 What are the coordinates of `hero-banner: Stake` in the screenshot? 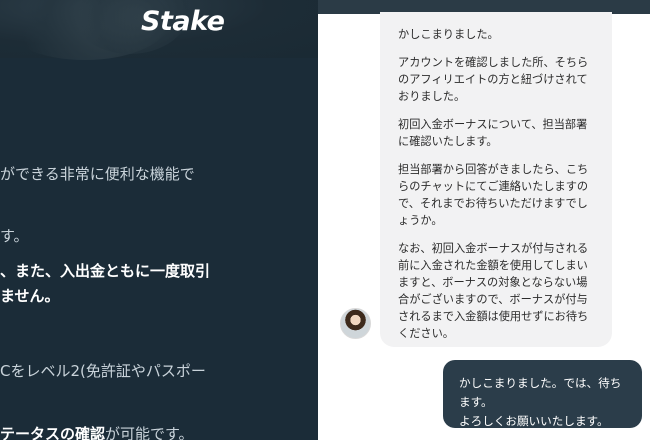 It's located at (159, 30).